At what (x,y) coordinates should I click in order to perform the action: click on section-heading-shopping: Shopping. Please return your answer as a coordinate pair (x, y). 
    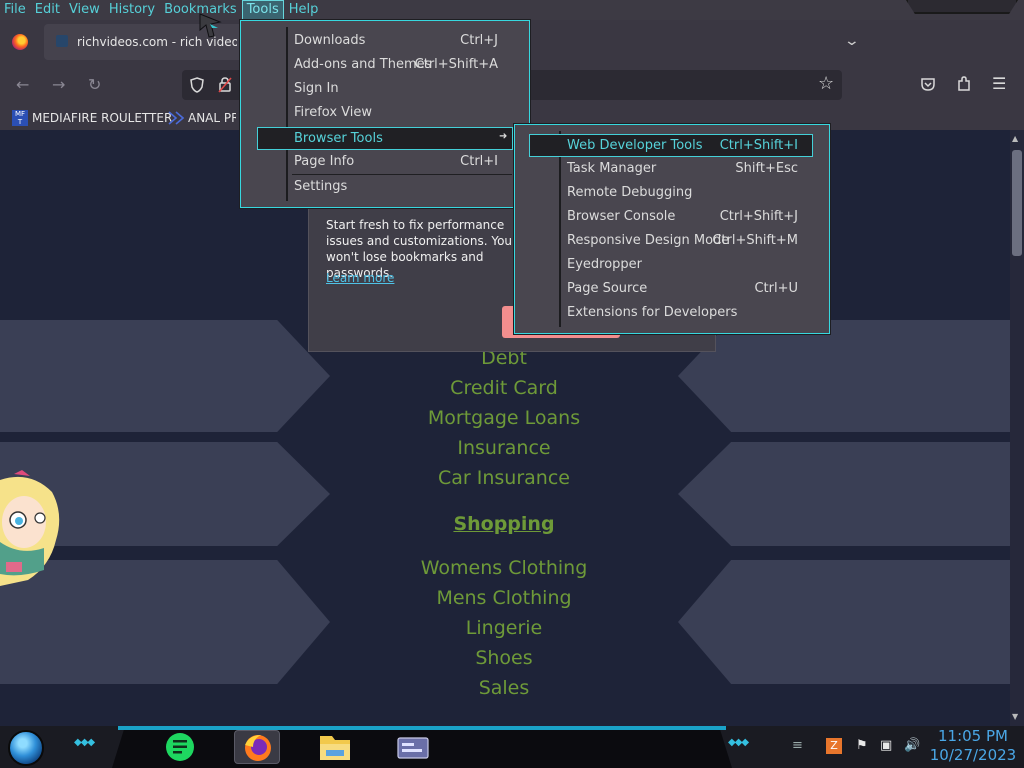
    Looking at the image, I should click on (504, 524).